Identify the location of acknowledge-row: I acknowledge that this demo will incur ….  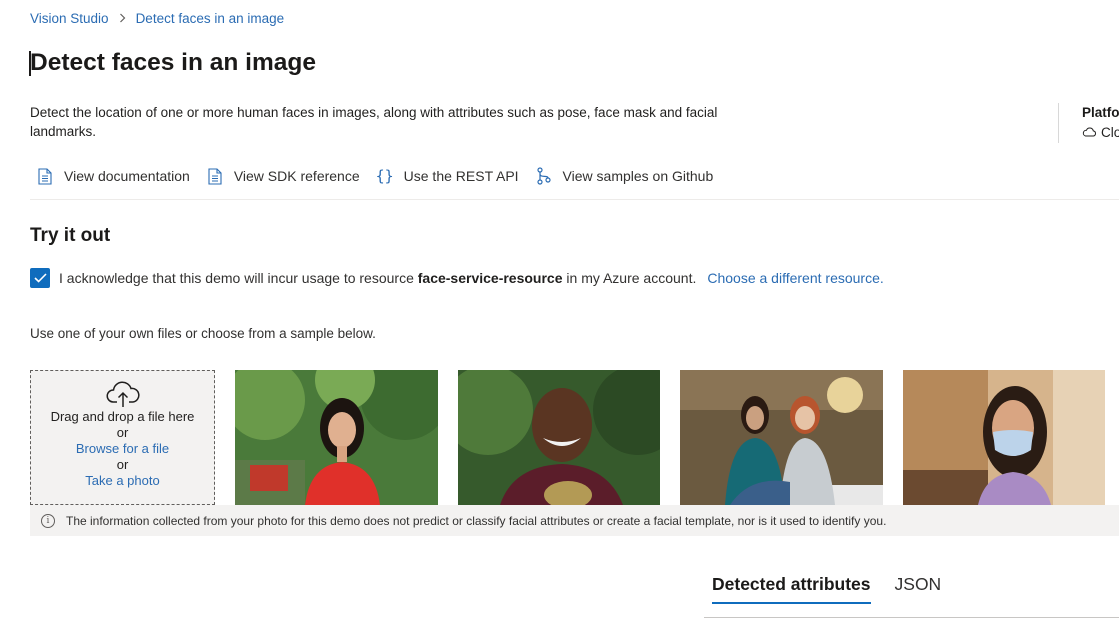
(457, 278).